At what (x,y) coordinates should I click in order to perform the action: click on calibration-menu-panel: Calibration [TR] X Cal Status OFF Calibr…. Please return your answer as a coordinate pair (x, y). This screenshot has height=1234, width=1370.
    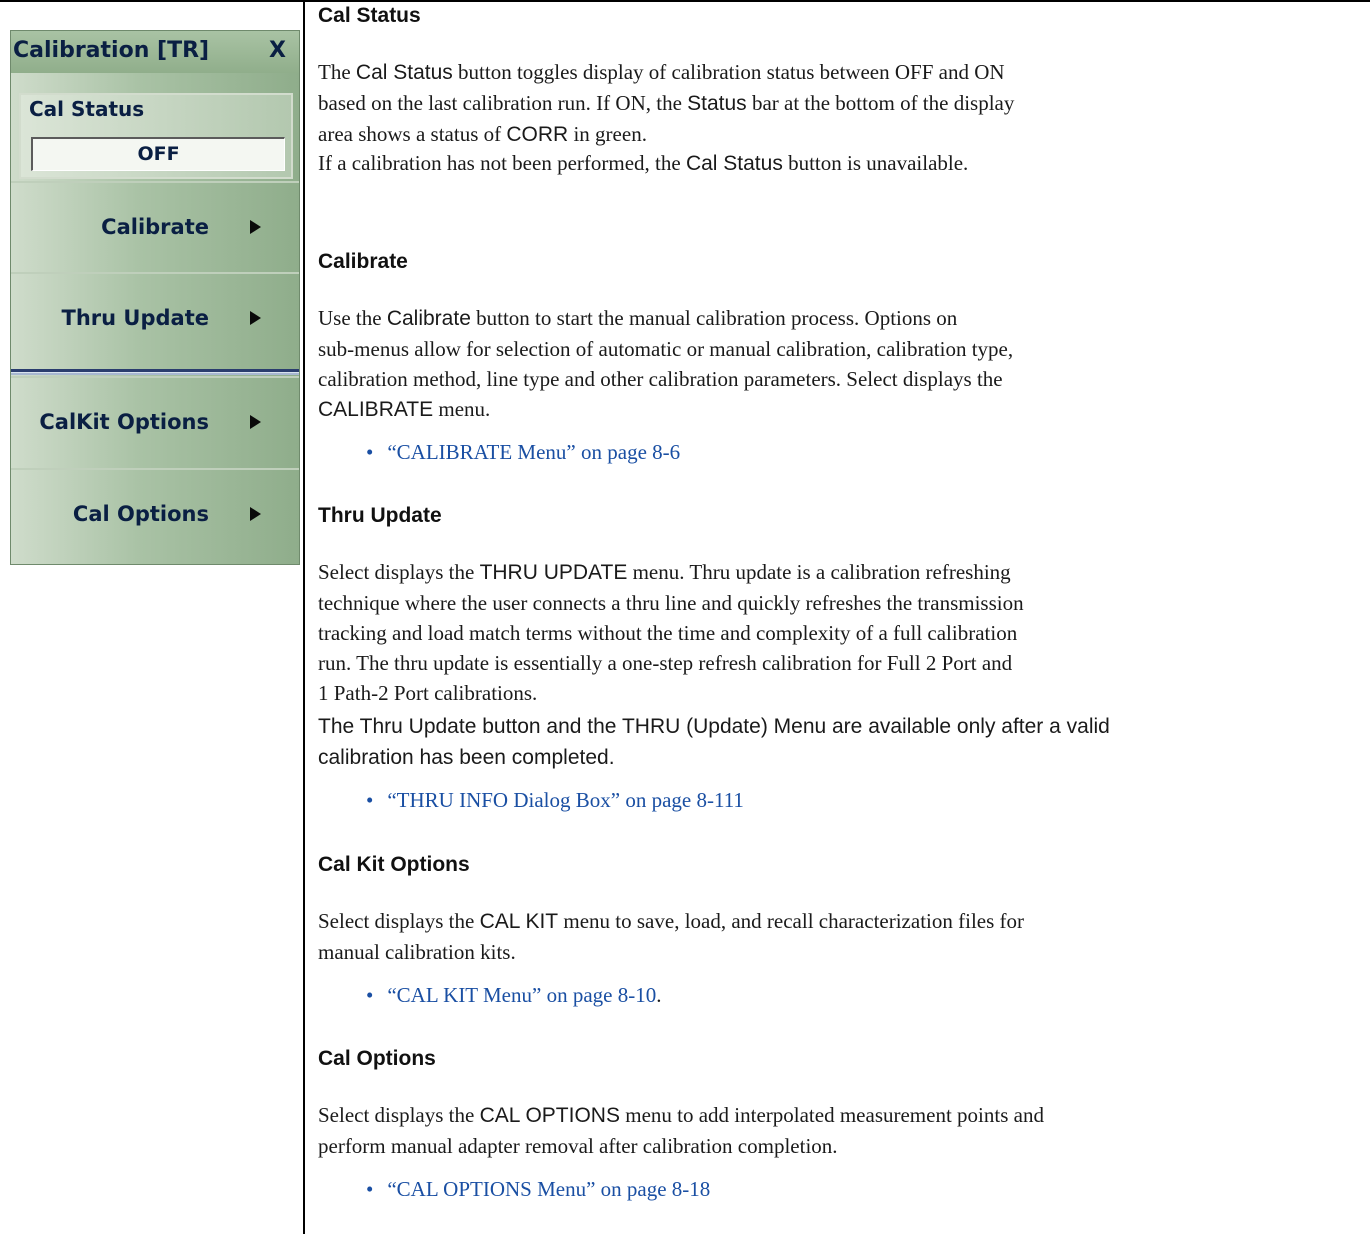
    Looking at the image, I should click on (155, 297).